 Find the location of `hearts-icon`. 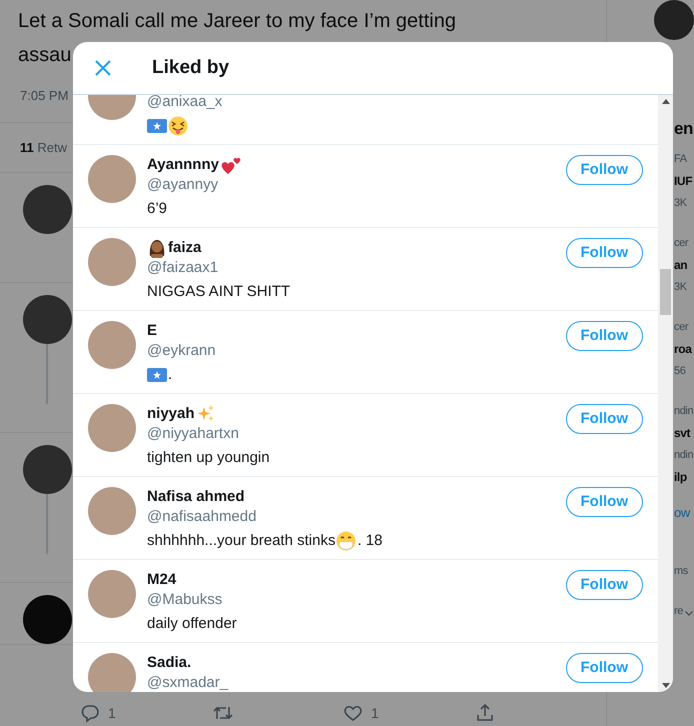

hearts-icon is located at coordinates (231, 165).